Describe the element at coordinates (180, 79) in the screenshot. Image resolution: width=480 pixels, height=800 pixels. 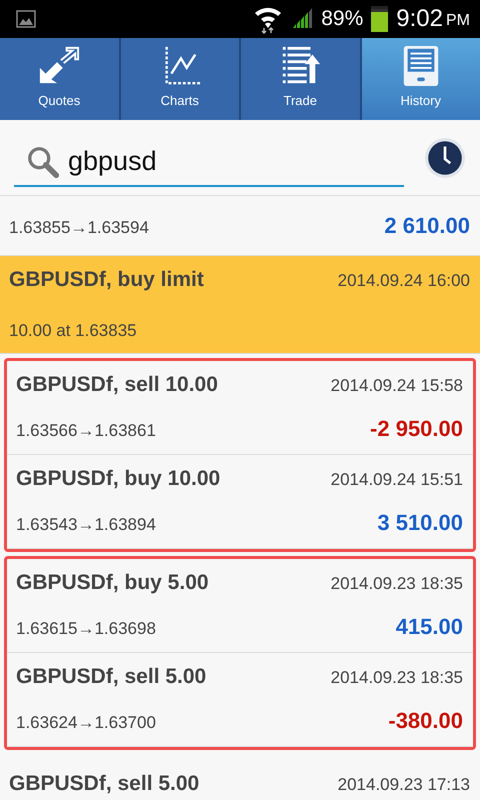
I see `tab: Charts` at that location.